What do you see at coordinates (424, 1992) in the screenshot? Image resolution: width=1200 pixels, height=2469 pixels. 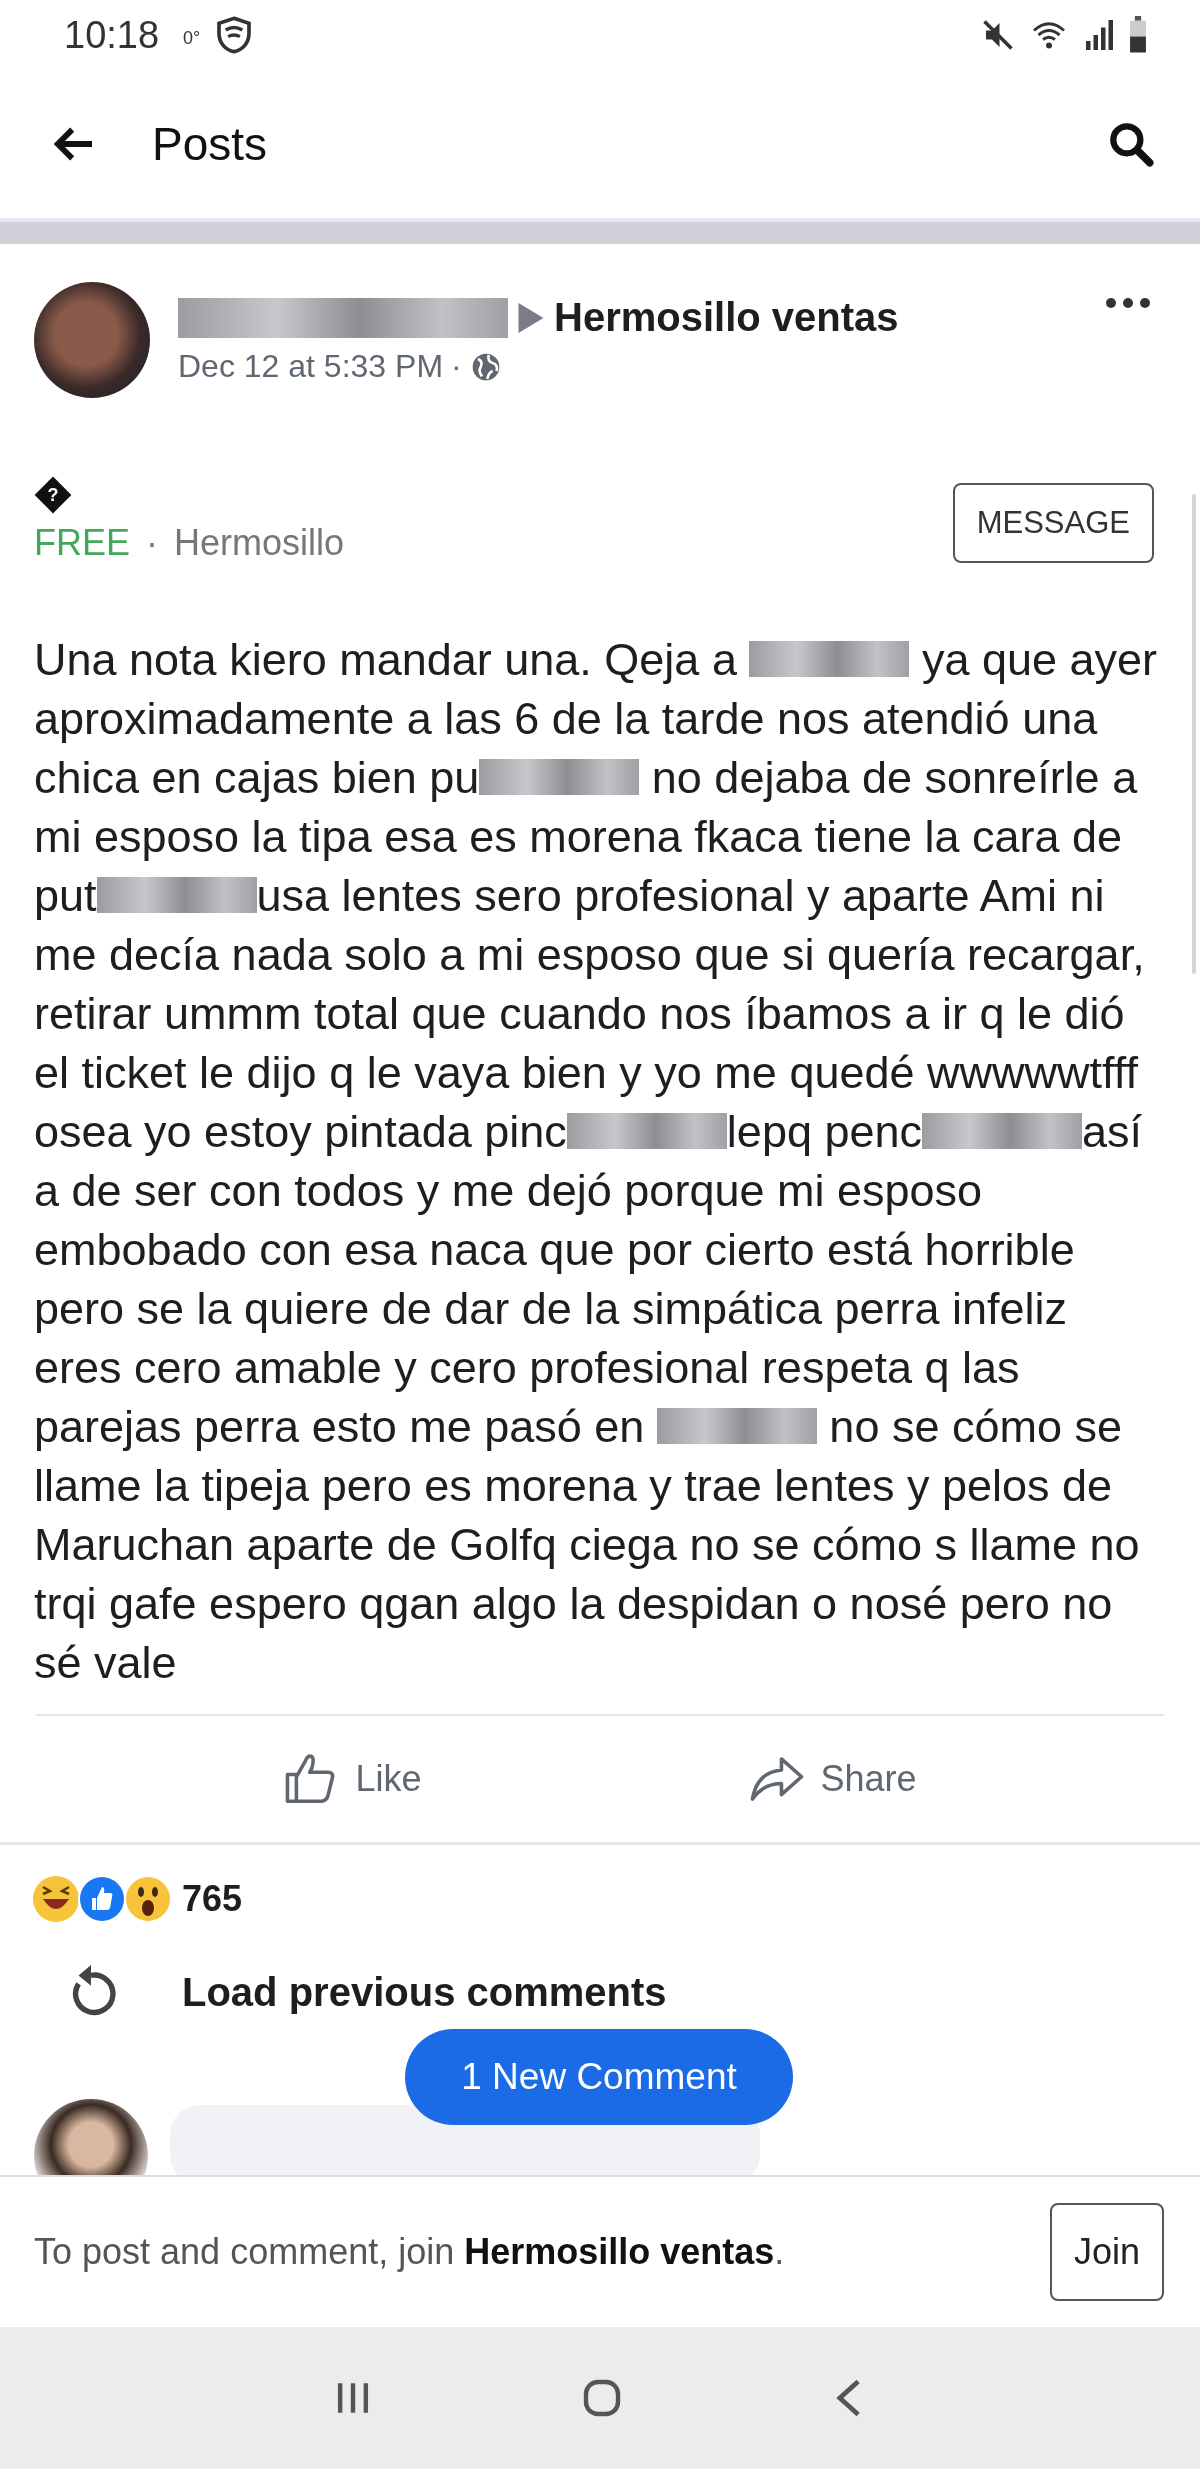 I see `load-previous-comments-link: Load previous comments` at bounding box center [424, 1992].